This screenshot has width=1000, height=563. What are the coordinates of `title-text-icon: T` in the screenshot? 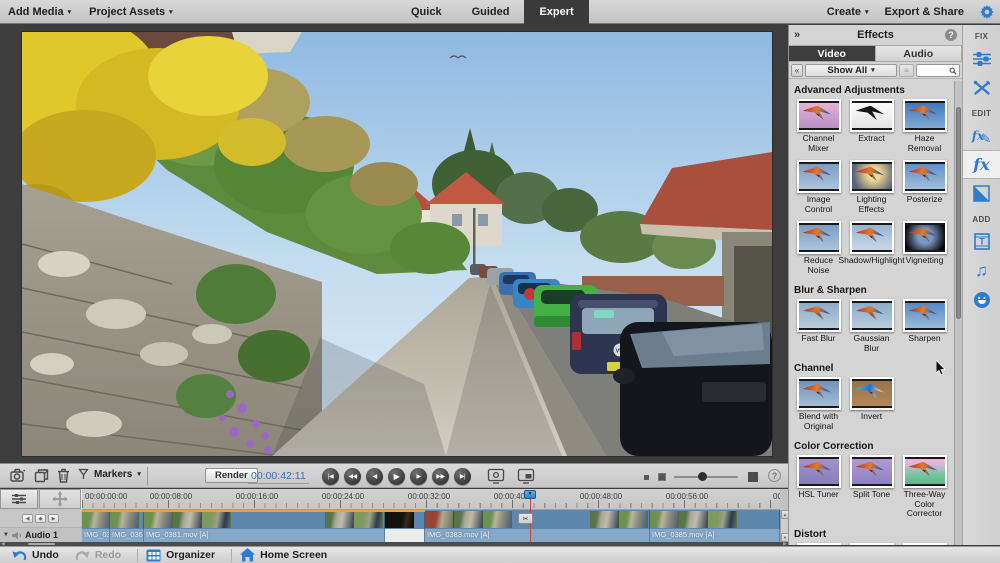 It's located at (981, 241).